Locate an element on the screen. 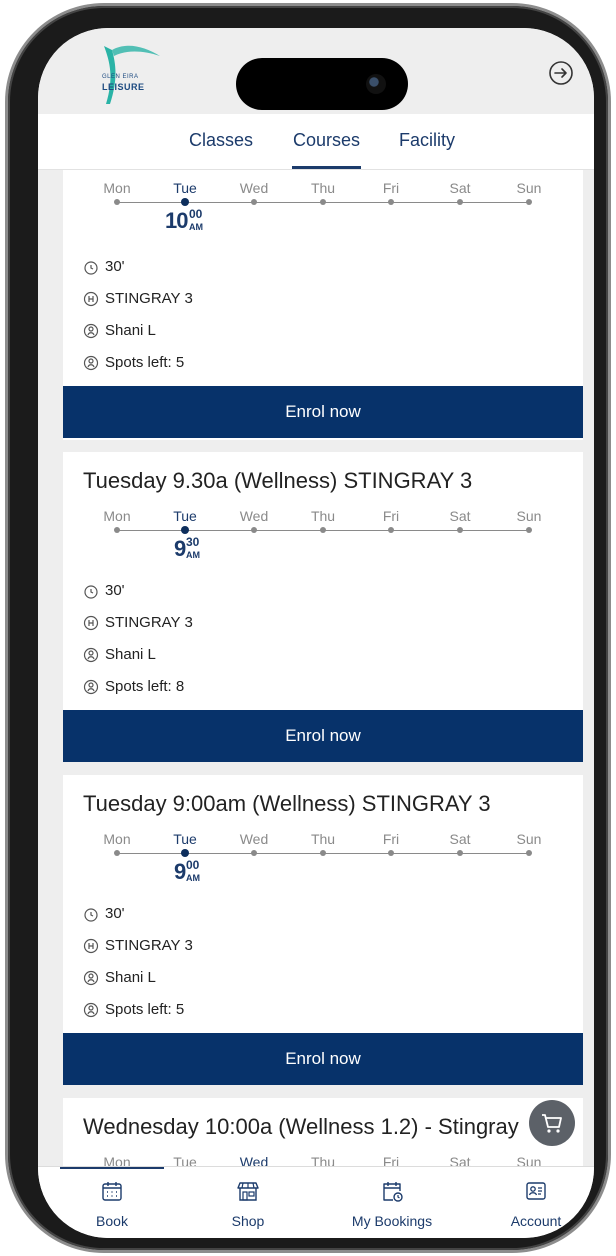 The width and height of the screenshot is (616, 1256). tab-facility: Facility is located at coordinates (427, 140).